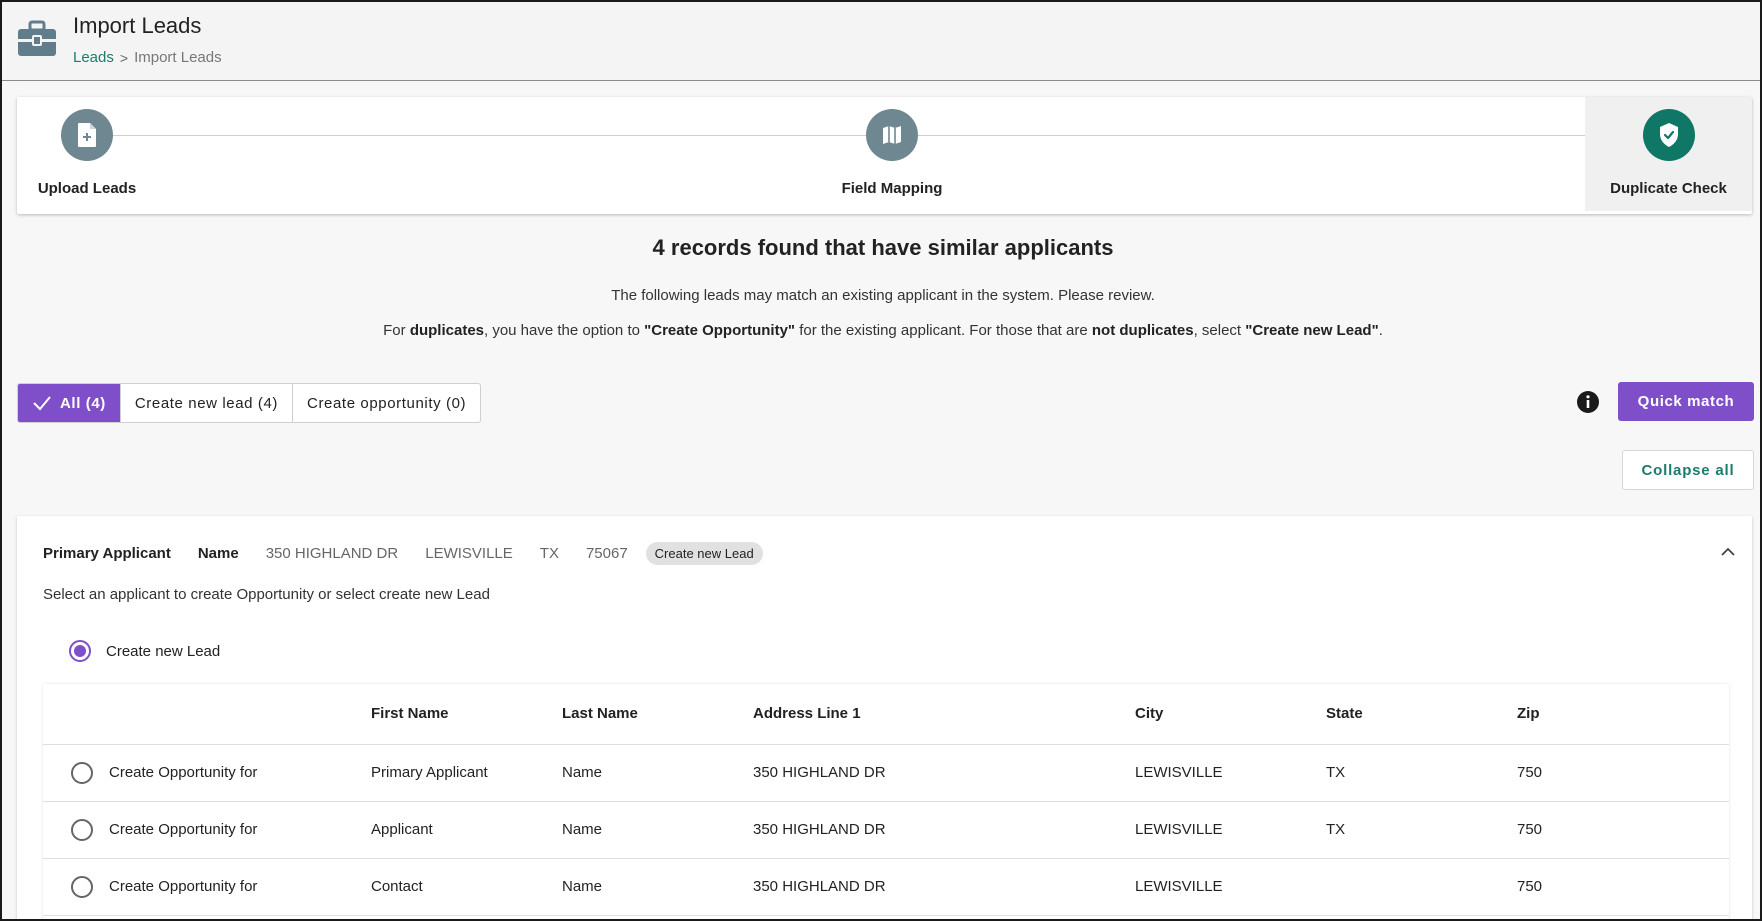 Image resolution: width=1762 pixels, height=921 pixels. I want to click on create-new-lead-radio, so click(80, 651).